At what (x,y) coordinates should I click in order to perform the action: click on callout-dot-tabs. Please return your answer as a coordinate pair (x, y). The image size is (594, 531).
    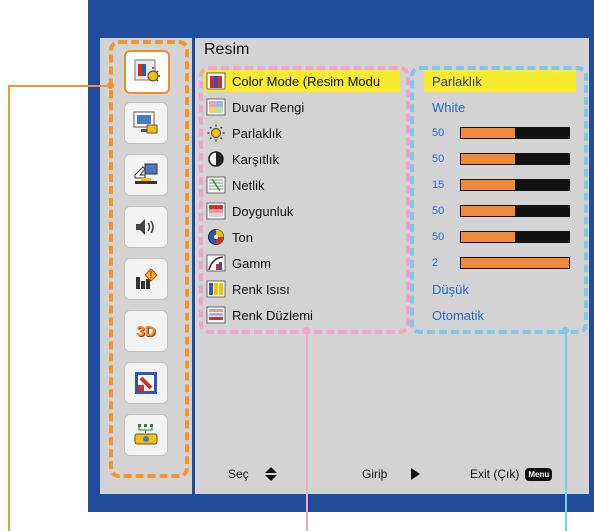
    Looking at the image, I should click on (110, 85).